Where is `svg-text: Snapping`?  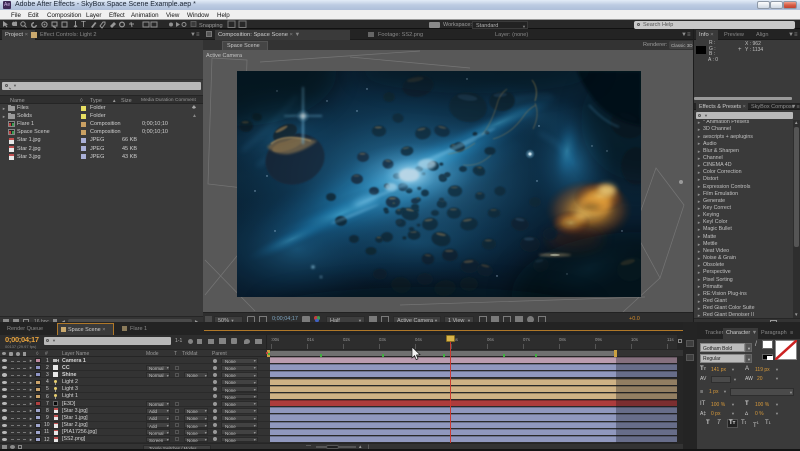
svg-text: Snapping is located at coordinates (211, 26).